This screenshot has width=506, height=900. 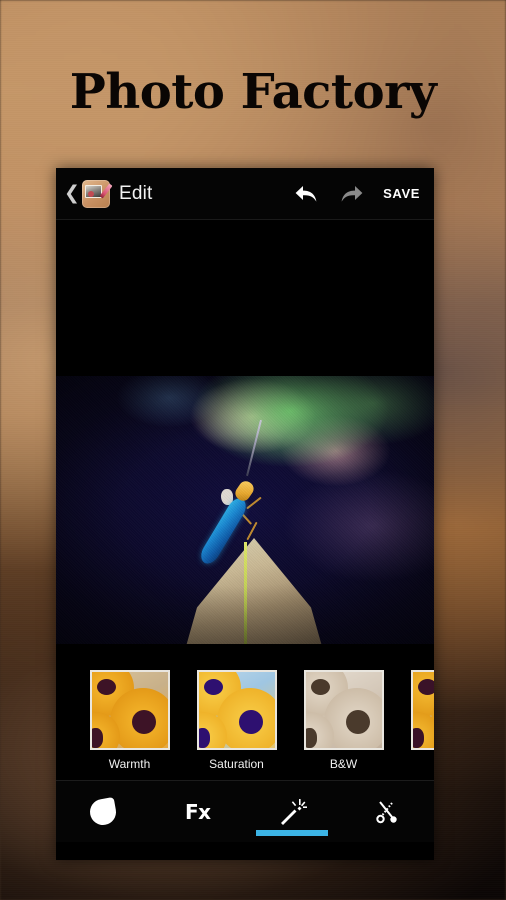 What do you see at coordinates (245, 194) in the screenshot?
I see `app-header: ❮ Edit SAVE` at bounding box center [245, 194].